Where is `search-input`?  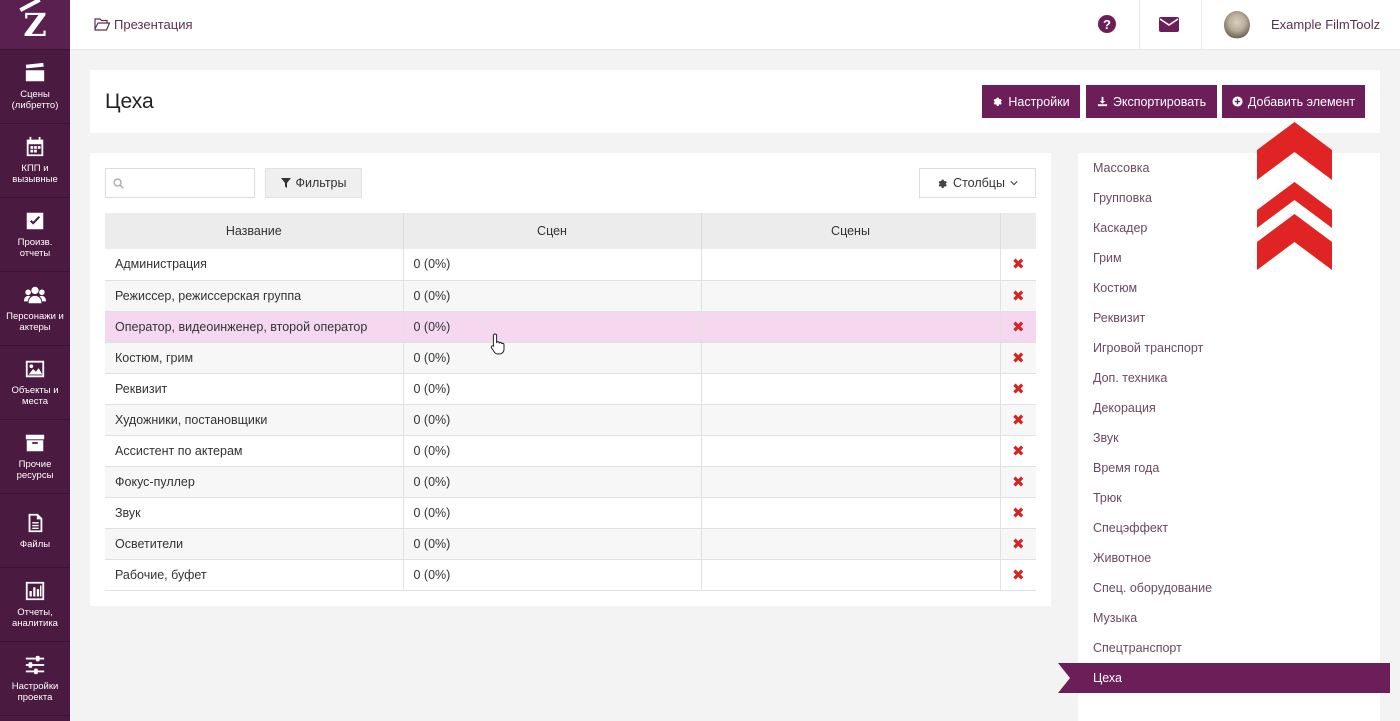 search-input is located at coordinates (190, 183).